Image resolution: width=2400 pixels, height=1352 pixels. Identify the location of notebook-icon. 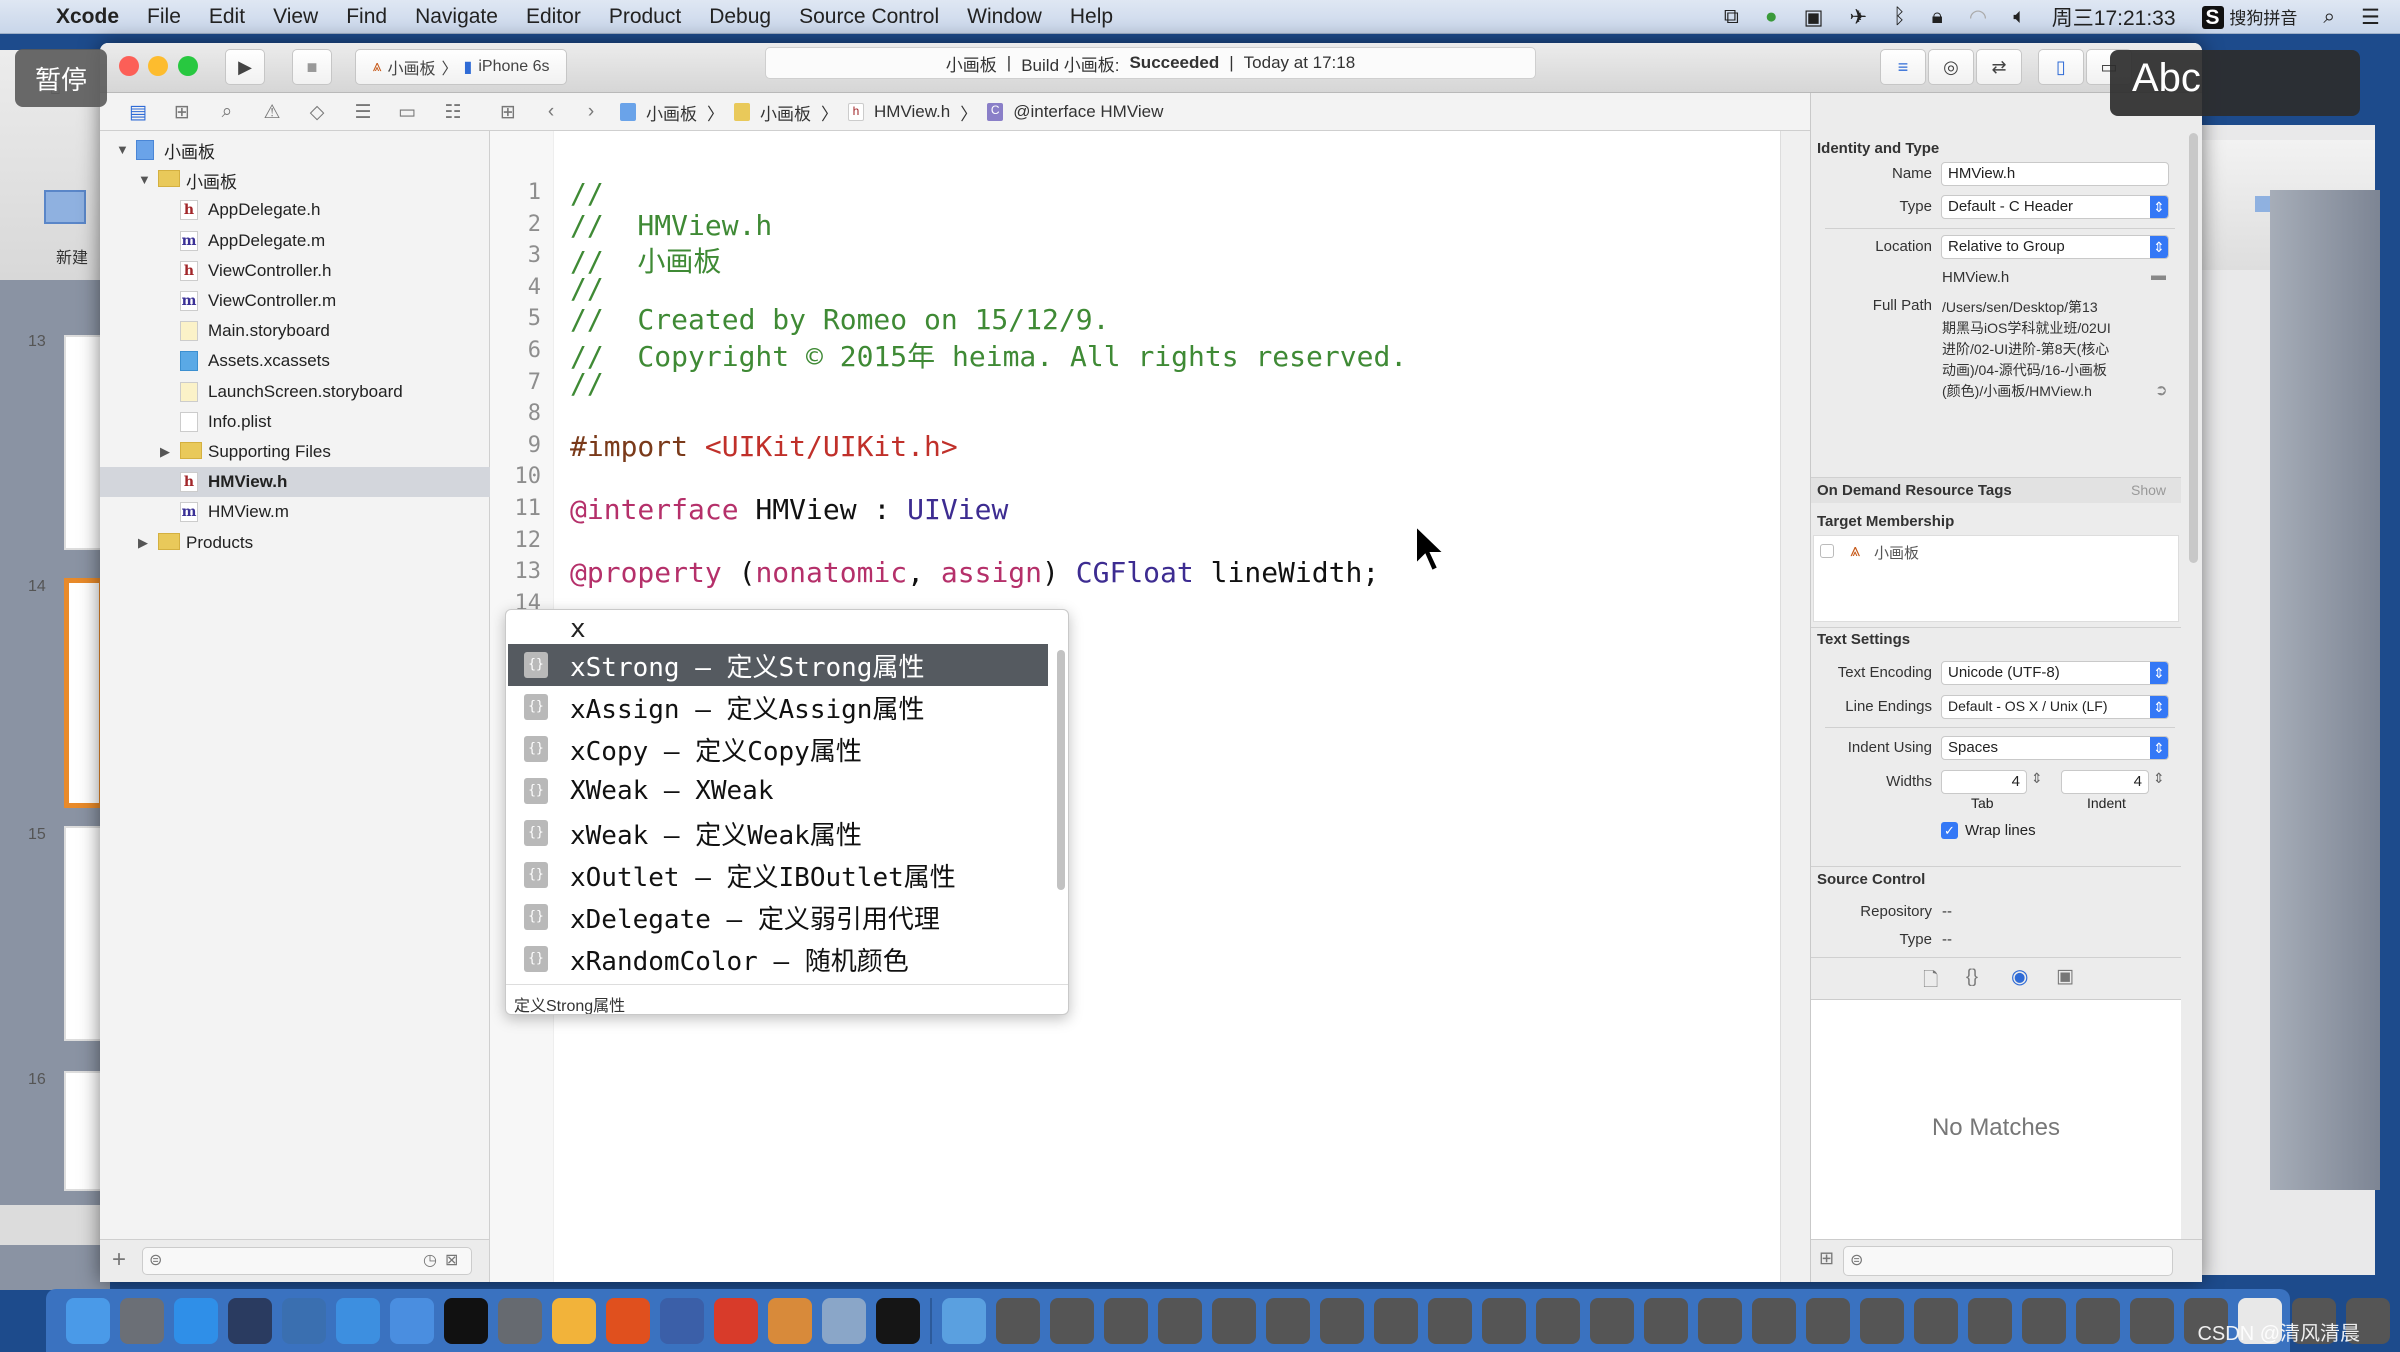
(790, 1320).